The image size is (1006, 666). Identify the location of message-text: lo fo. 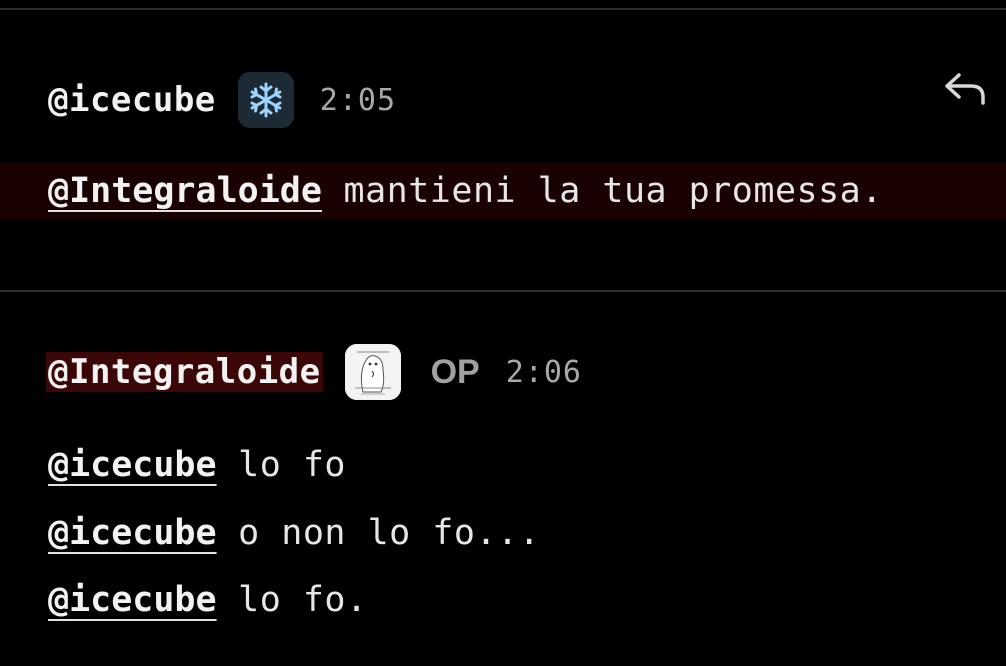
(281, 465).